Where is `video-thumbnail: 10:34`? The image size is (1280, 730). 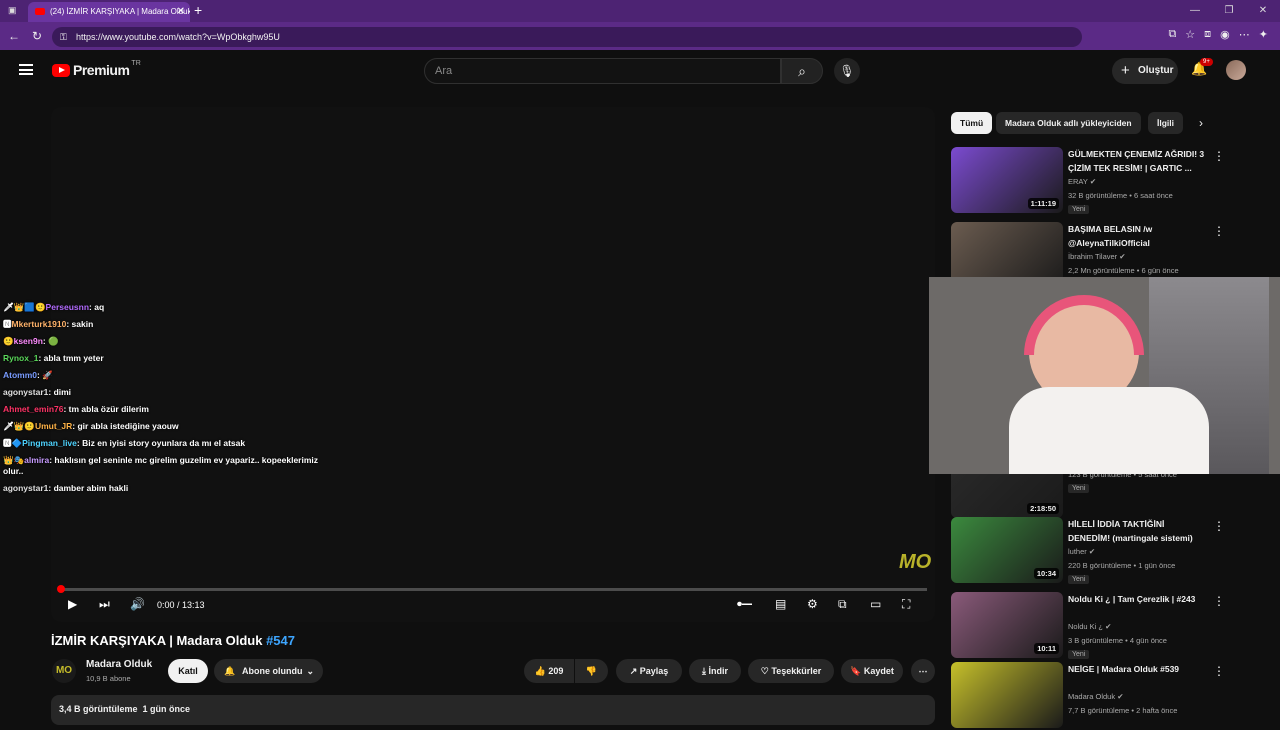
video-thumbnail: 10:34 is located at coordinates (1007, 550).